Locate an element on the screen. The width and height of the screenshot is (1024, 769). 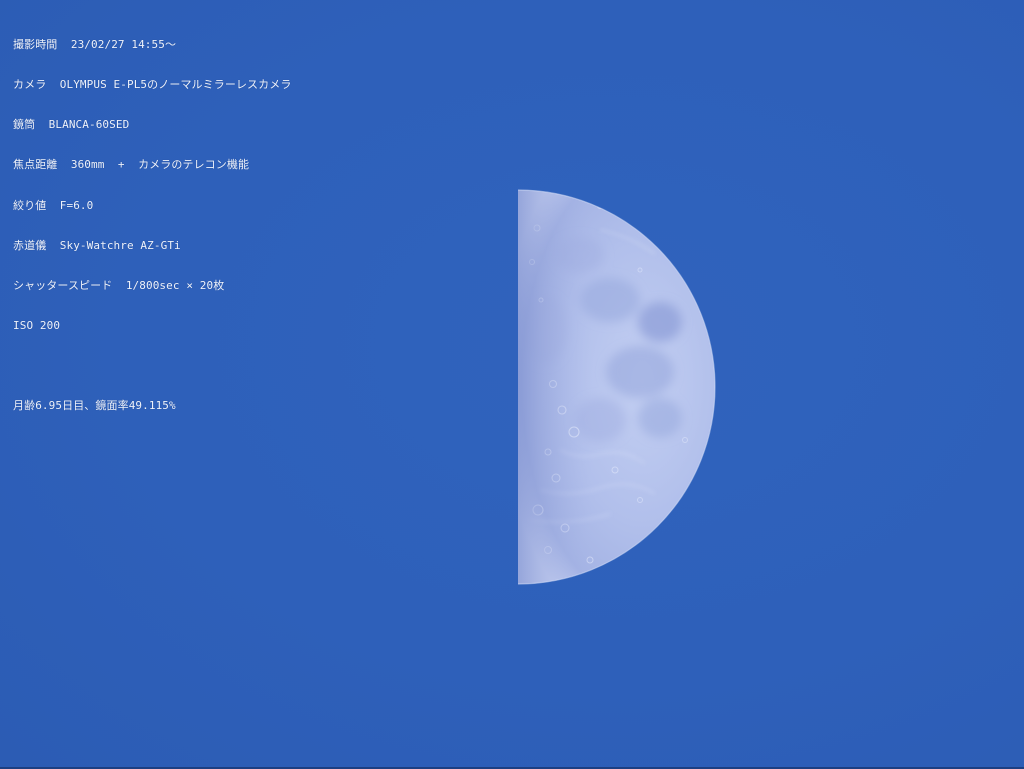
terminator-shadow is located at coordinates (616, 387).